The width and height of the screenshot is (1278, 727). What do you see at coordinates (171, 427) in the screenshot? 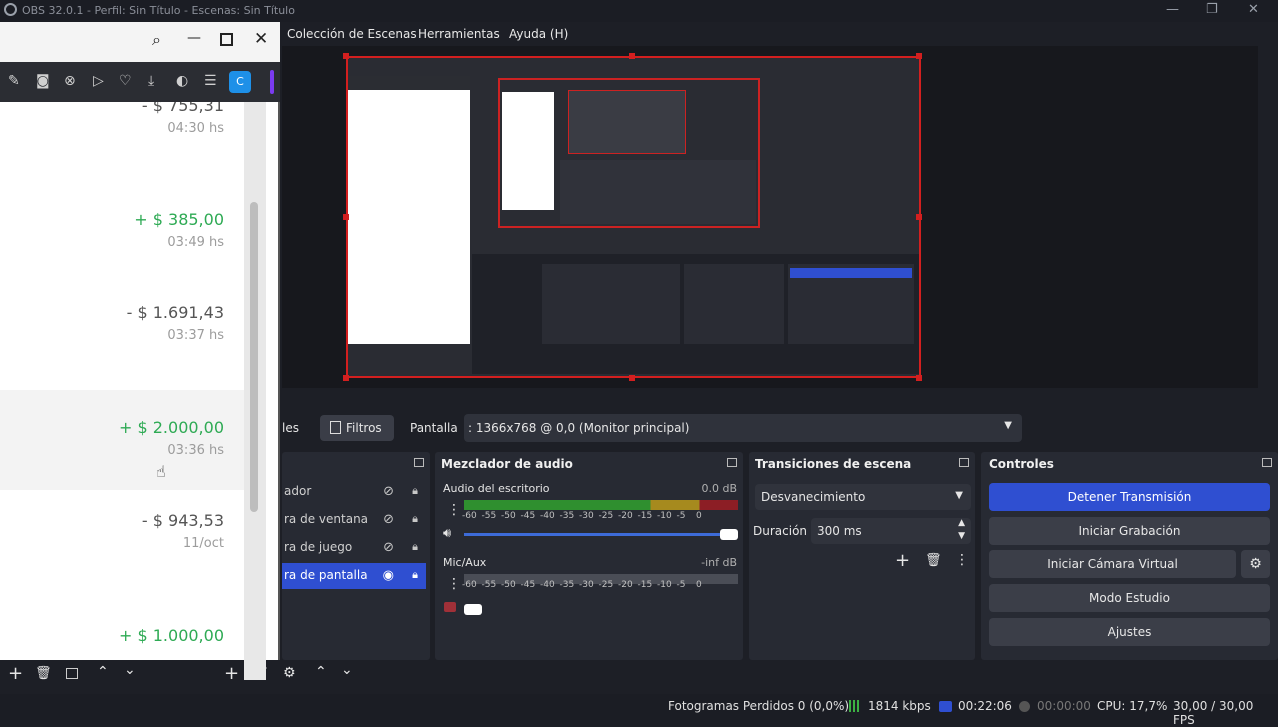
I see `transaction-amount: + $ 2.000,00` at bounding box center [171, 427].